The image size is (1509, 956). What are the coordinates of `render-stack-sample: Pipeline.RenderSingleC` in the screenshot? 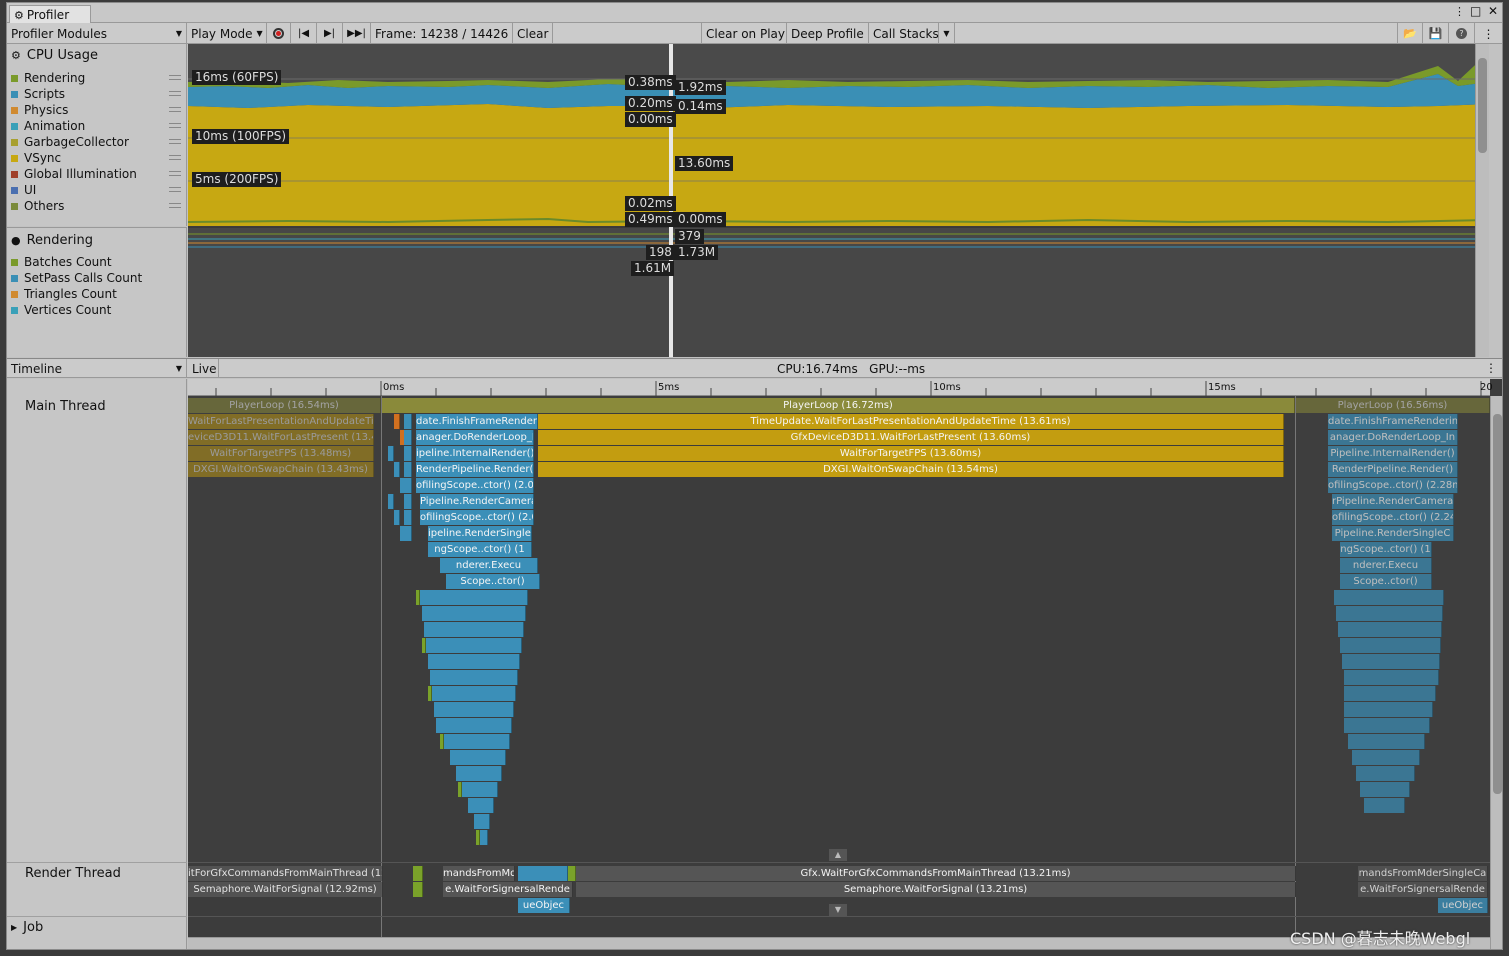 It's located at (1393, 533).